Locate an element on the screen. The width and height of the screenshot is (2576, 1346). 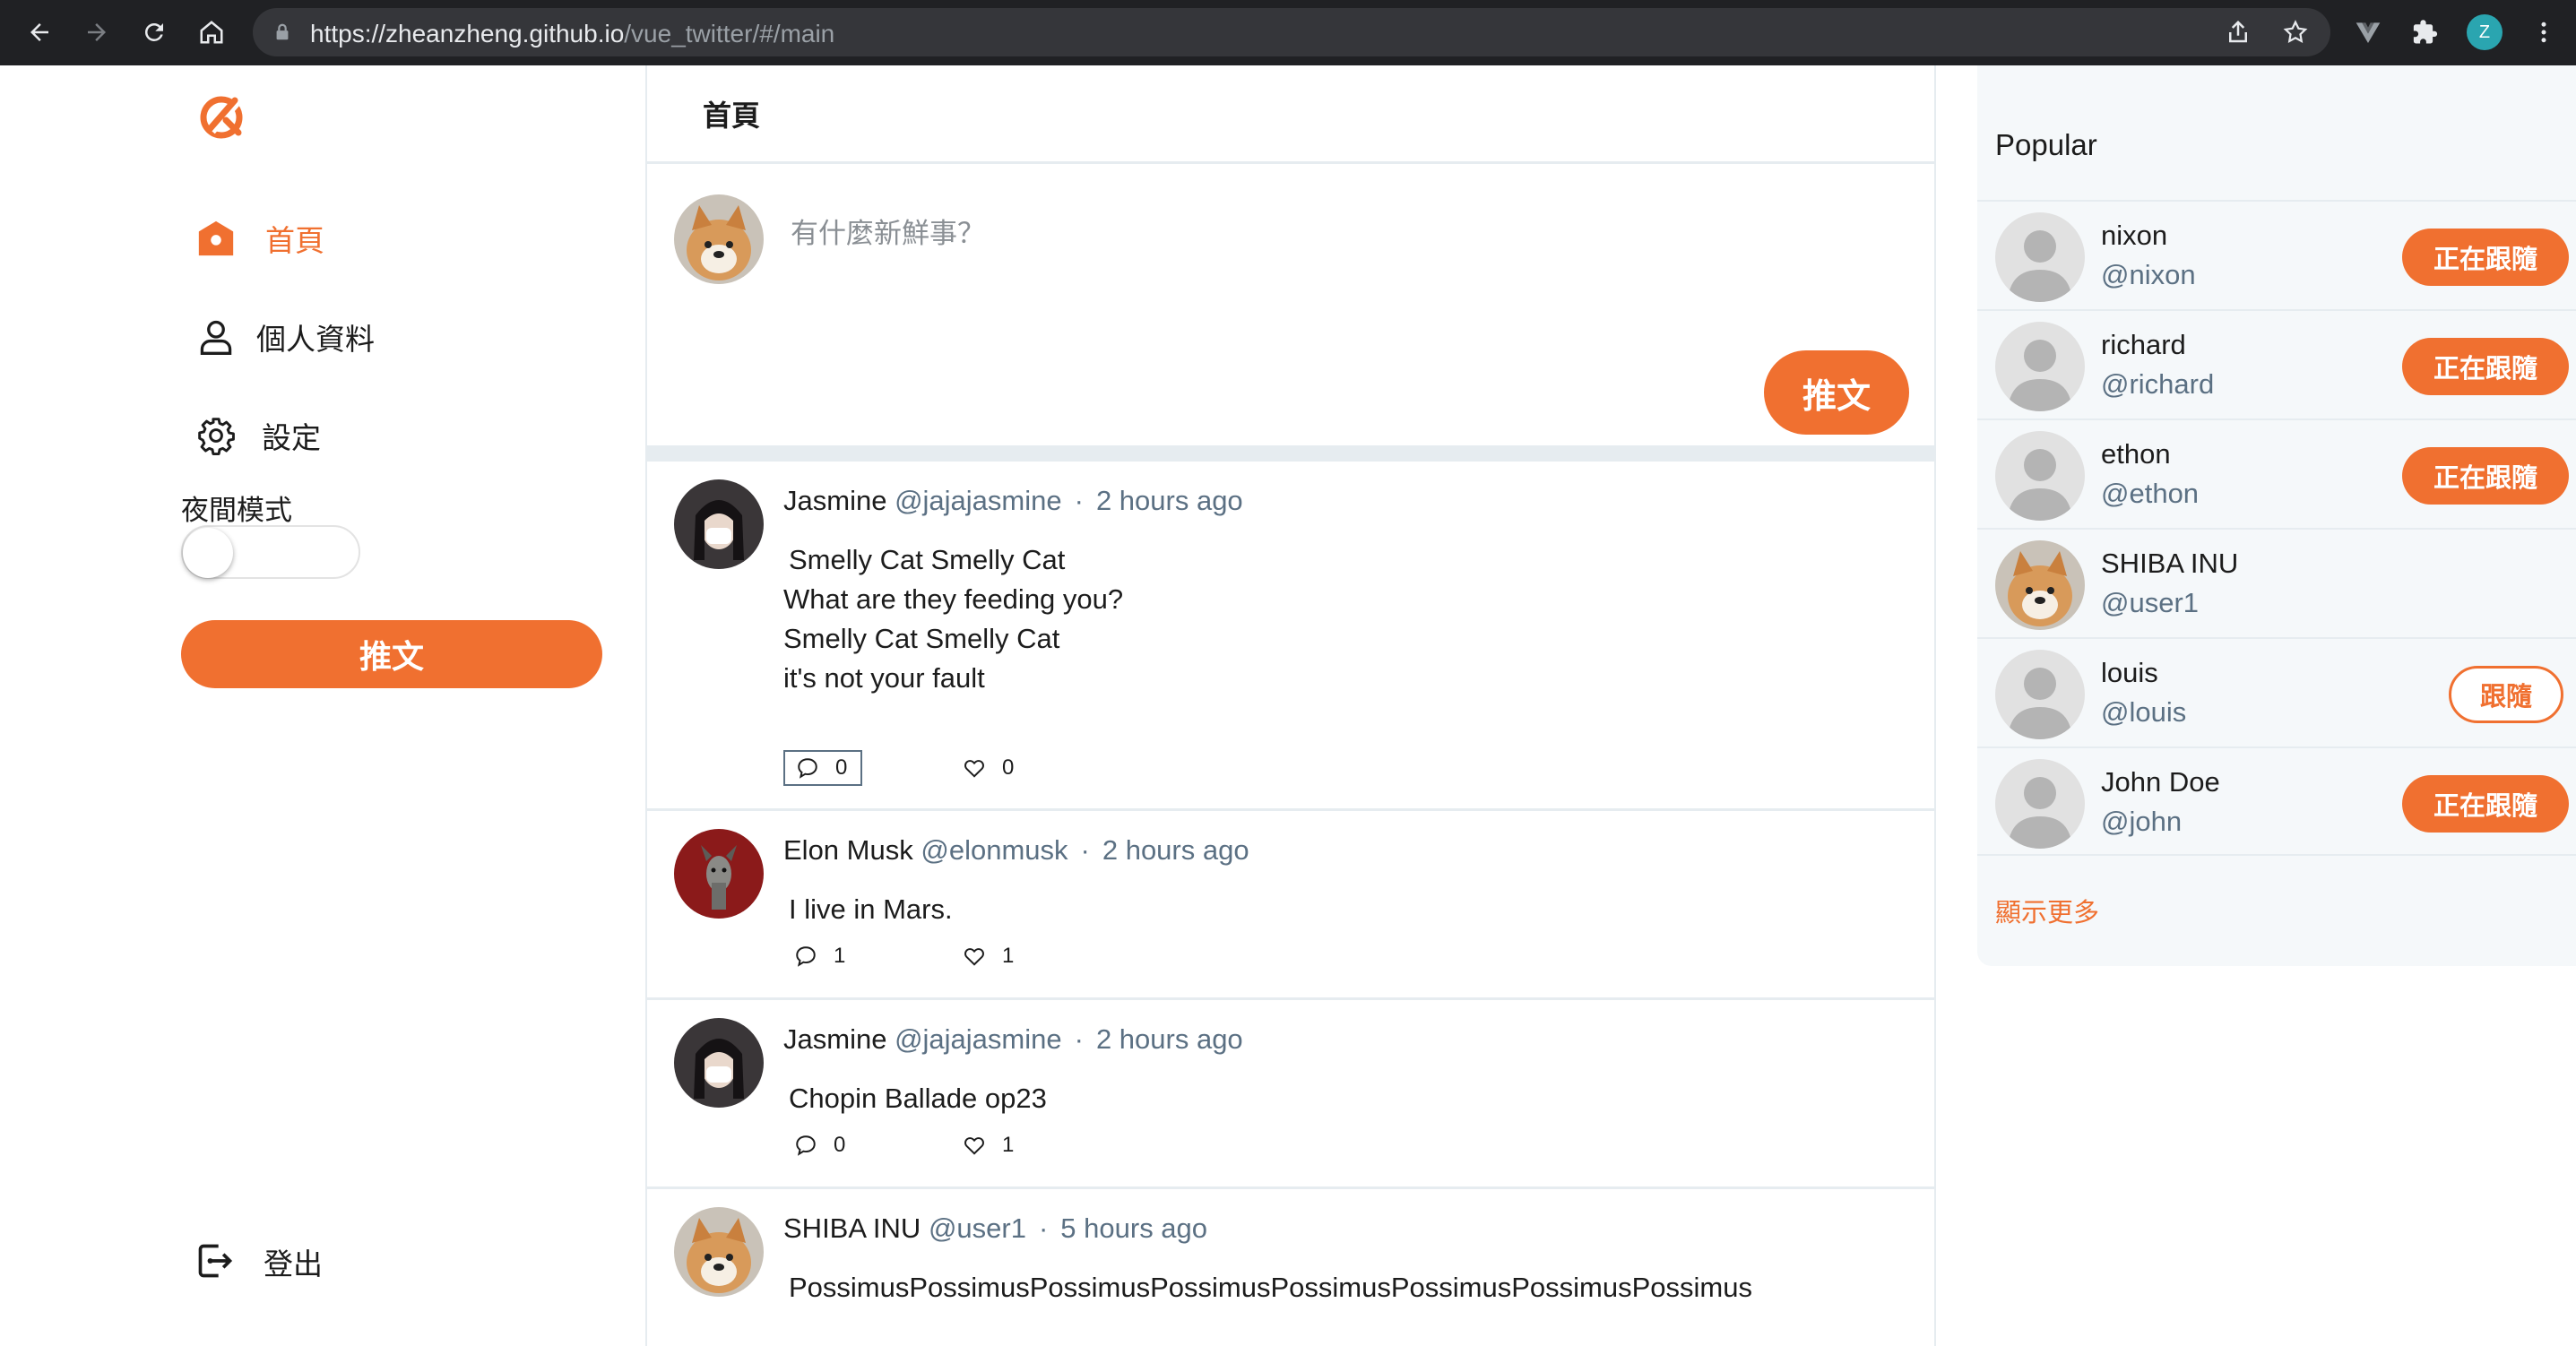
popular-user-row: louis @louis 跟隨 is located at coordinates (2276, 691).